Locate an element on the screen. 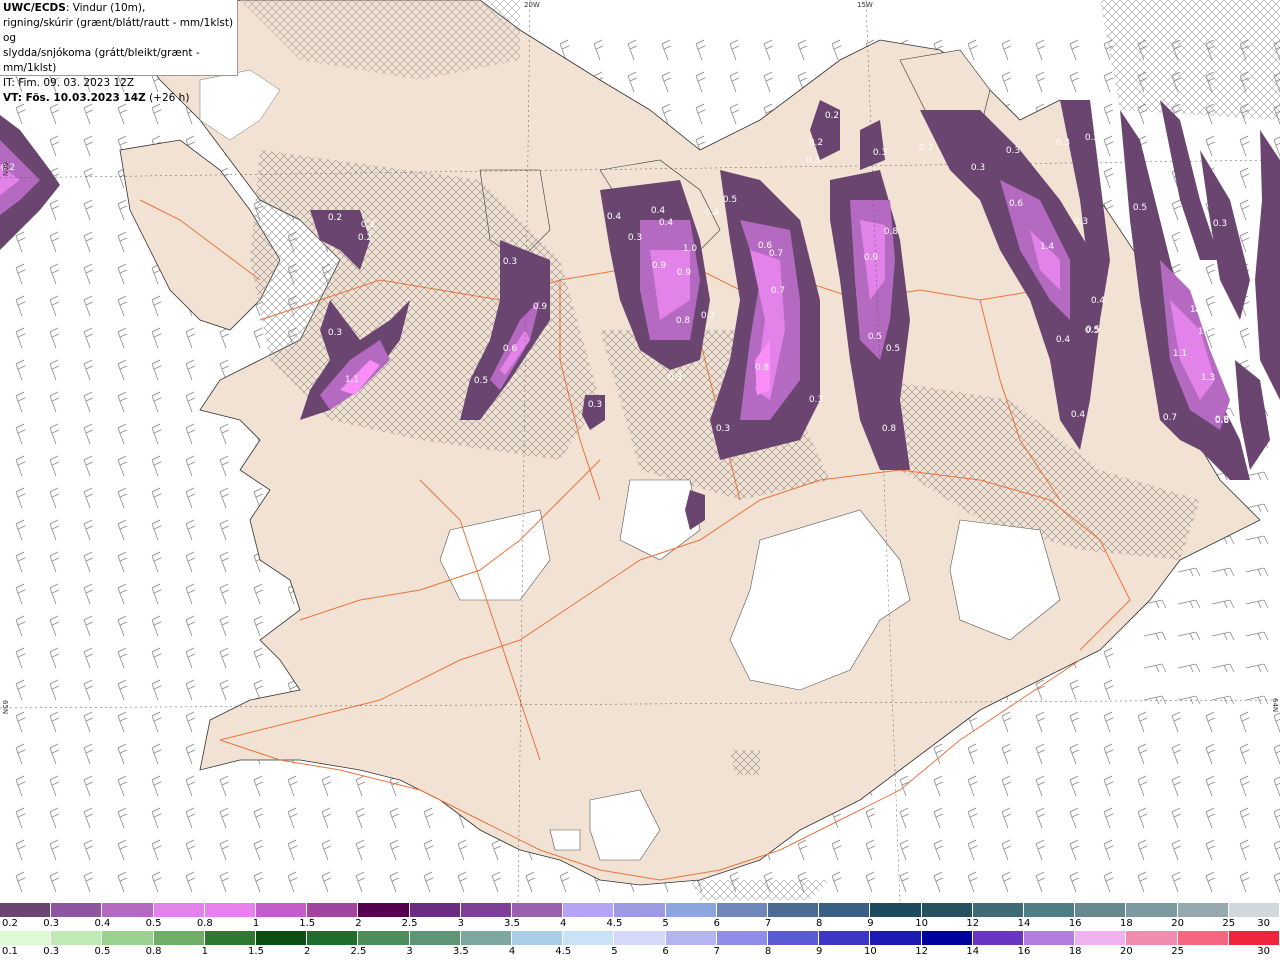 The width and height of the screenshot is (1280, 960). legend-tick-label: 3.5 is located at coordinates (512, 923).